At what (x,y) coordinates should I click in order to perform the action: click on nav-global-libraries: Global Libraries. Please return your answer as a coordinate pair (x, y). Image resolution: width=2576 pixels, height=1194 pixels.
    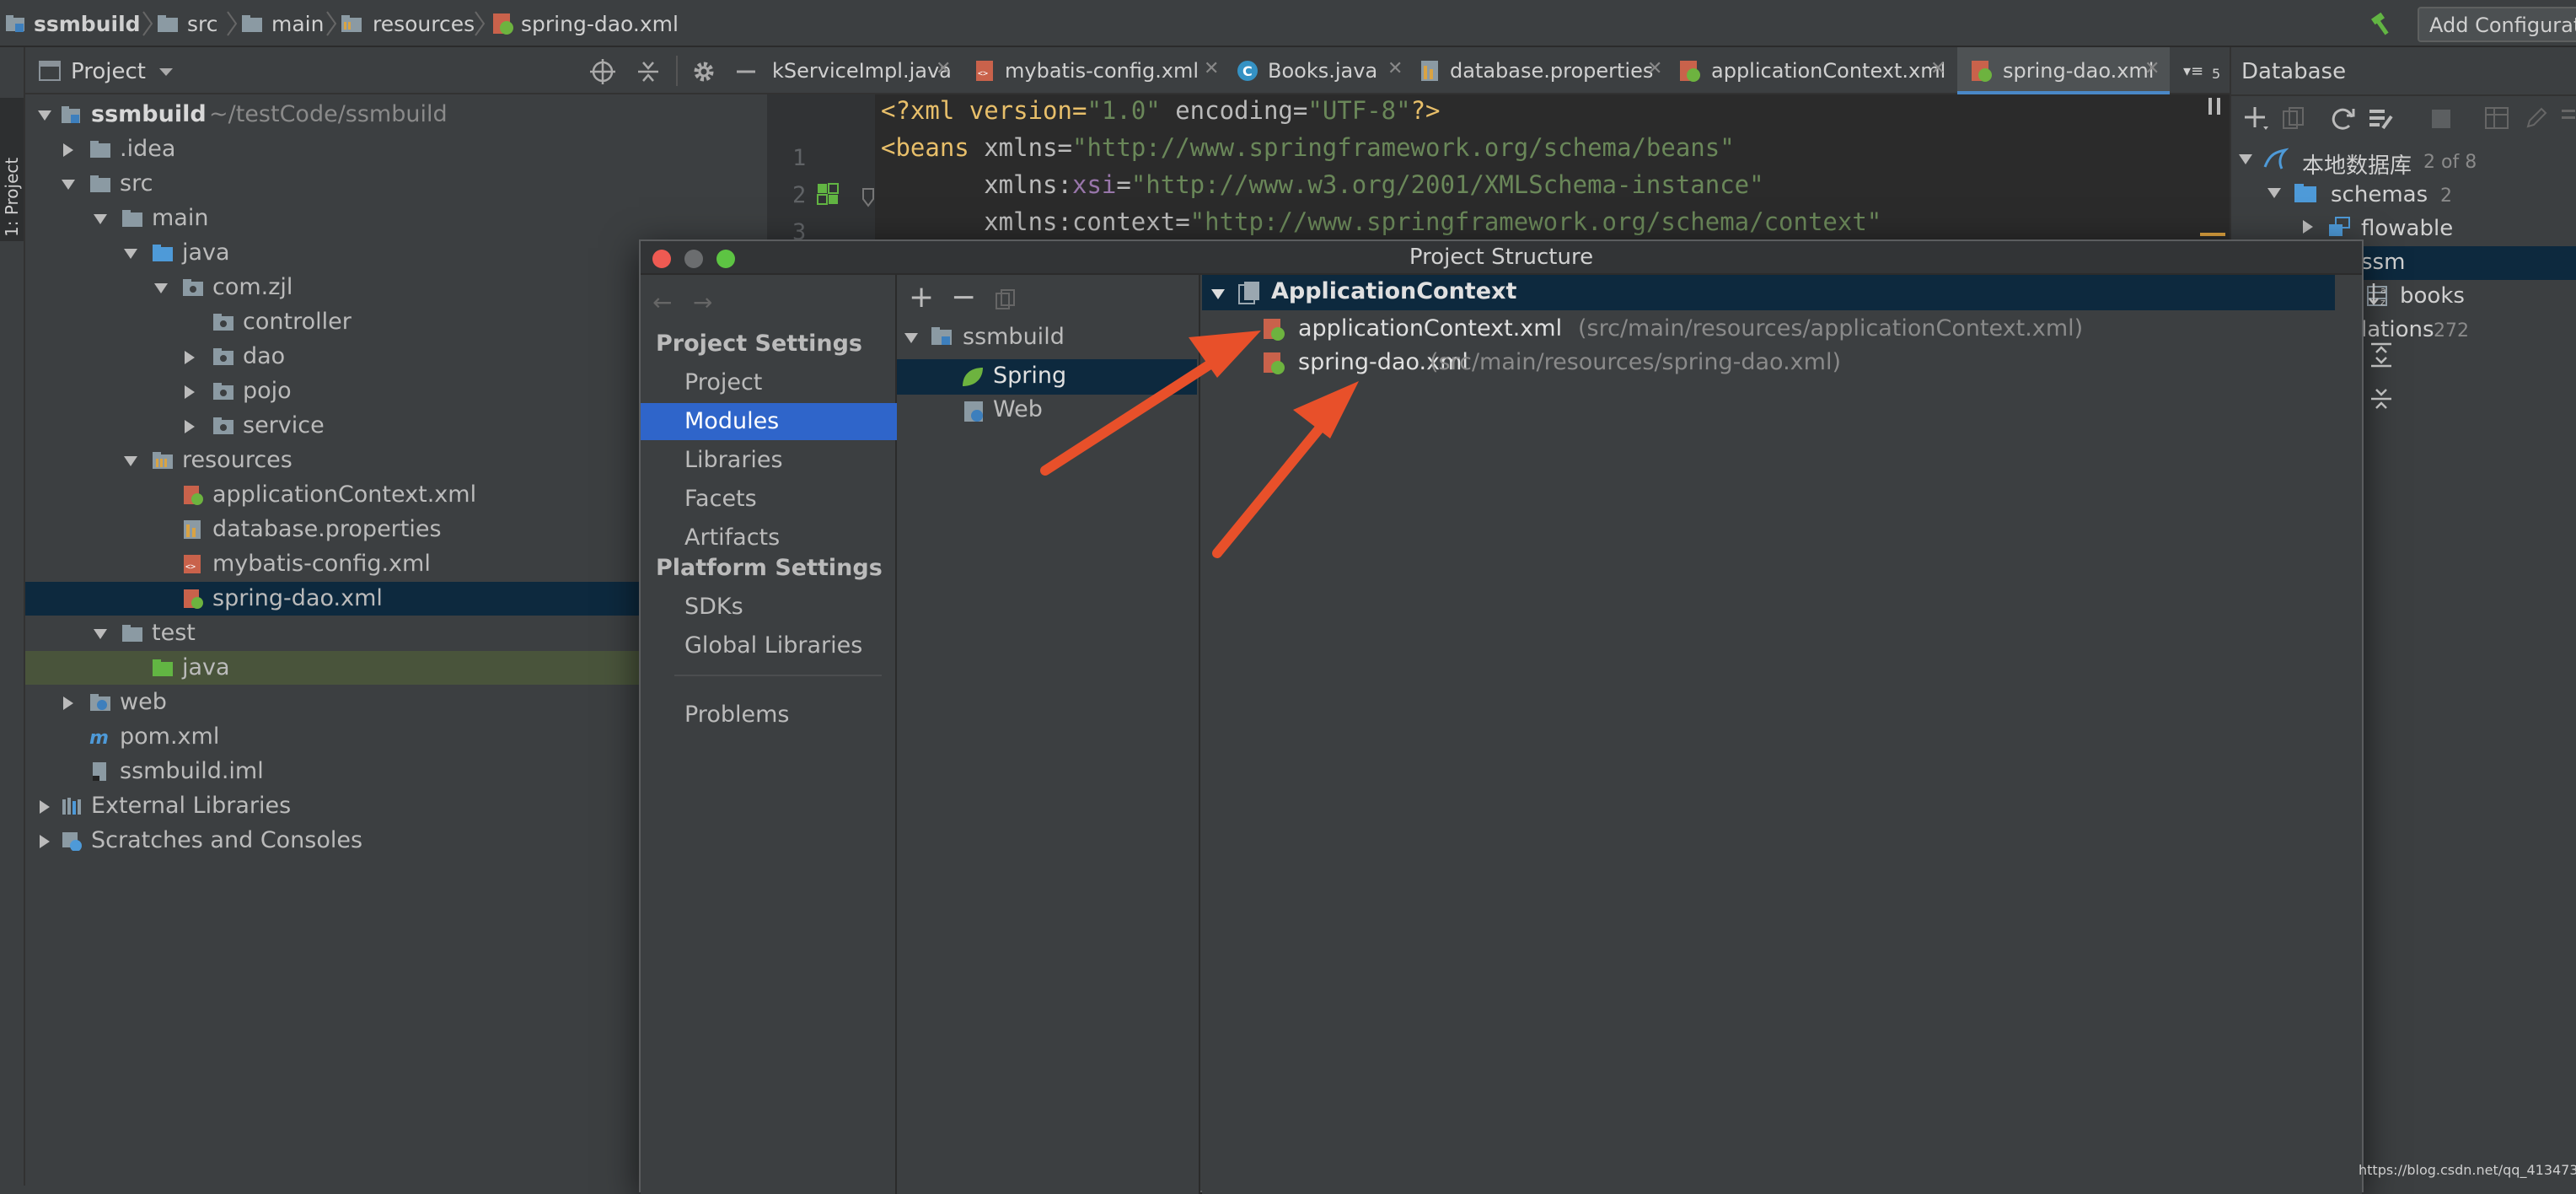
    Looking at the image, I should click on (769, 645).